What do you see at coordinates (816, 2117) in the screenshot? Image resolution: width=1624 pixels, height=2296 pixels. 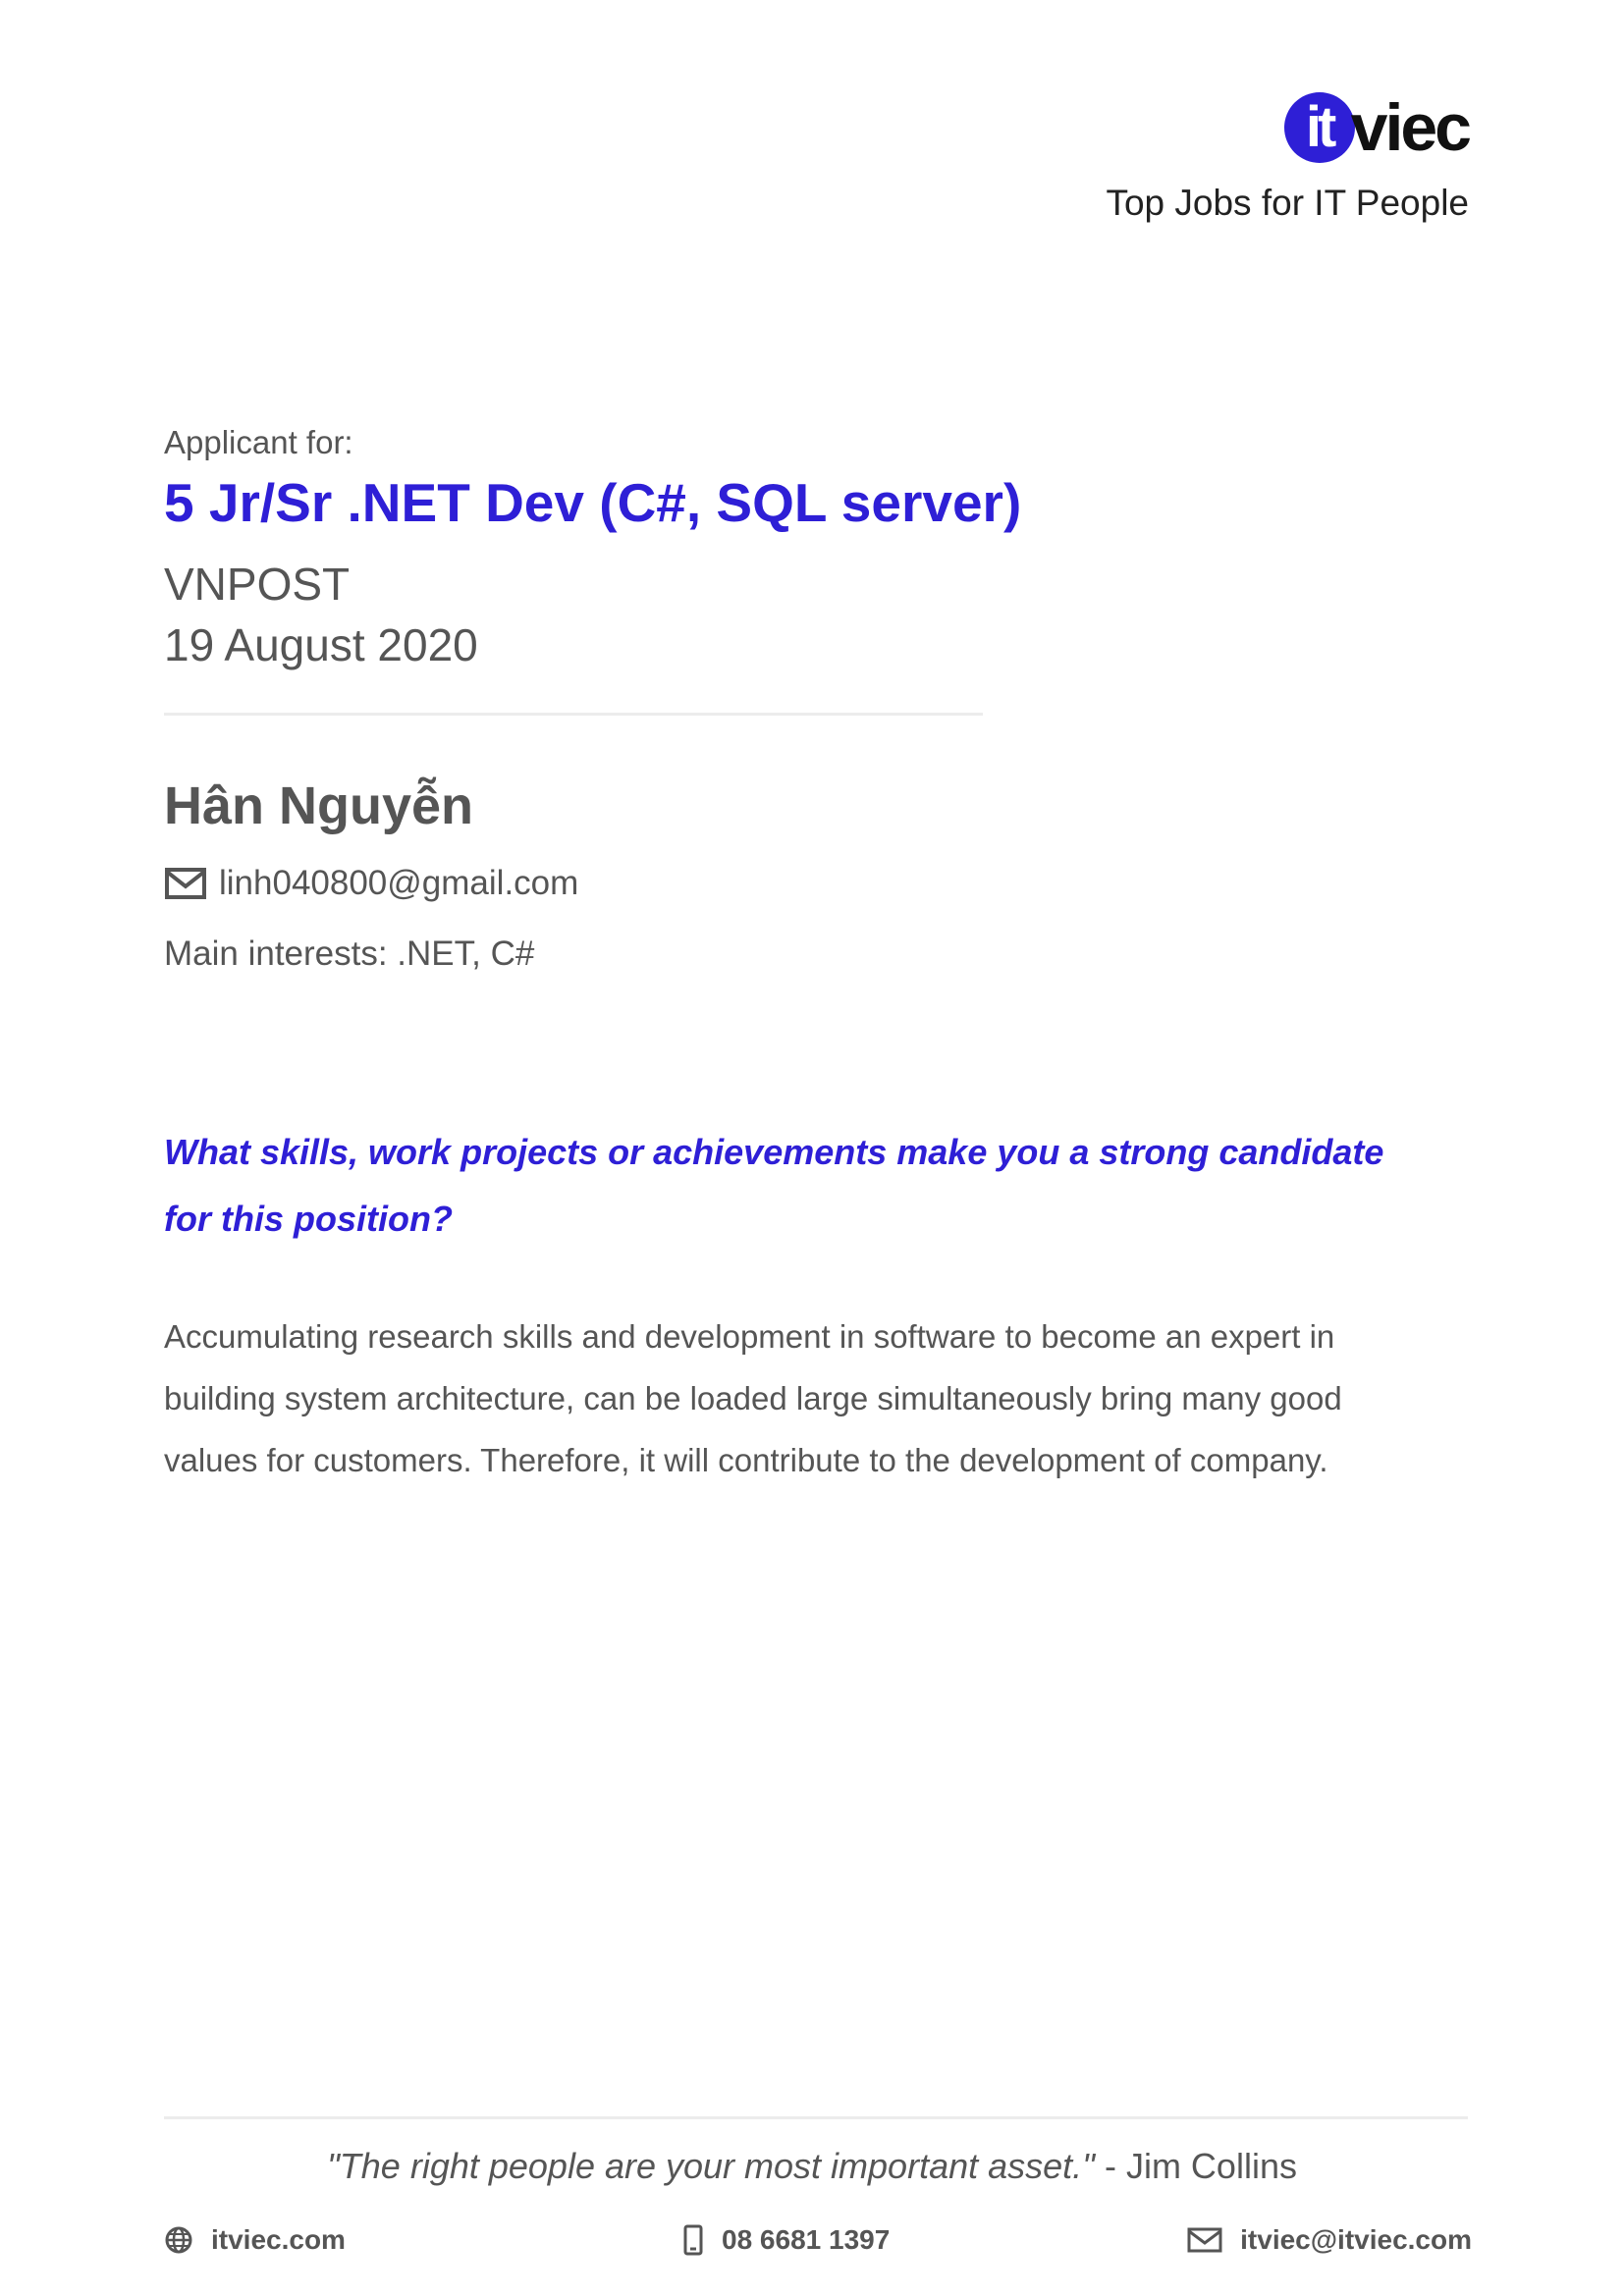 I see `footer-divider` at bounding box center [816, 2117].